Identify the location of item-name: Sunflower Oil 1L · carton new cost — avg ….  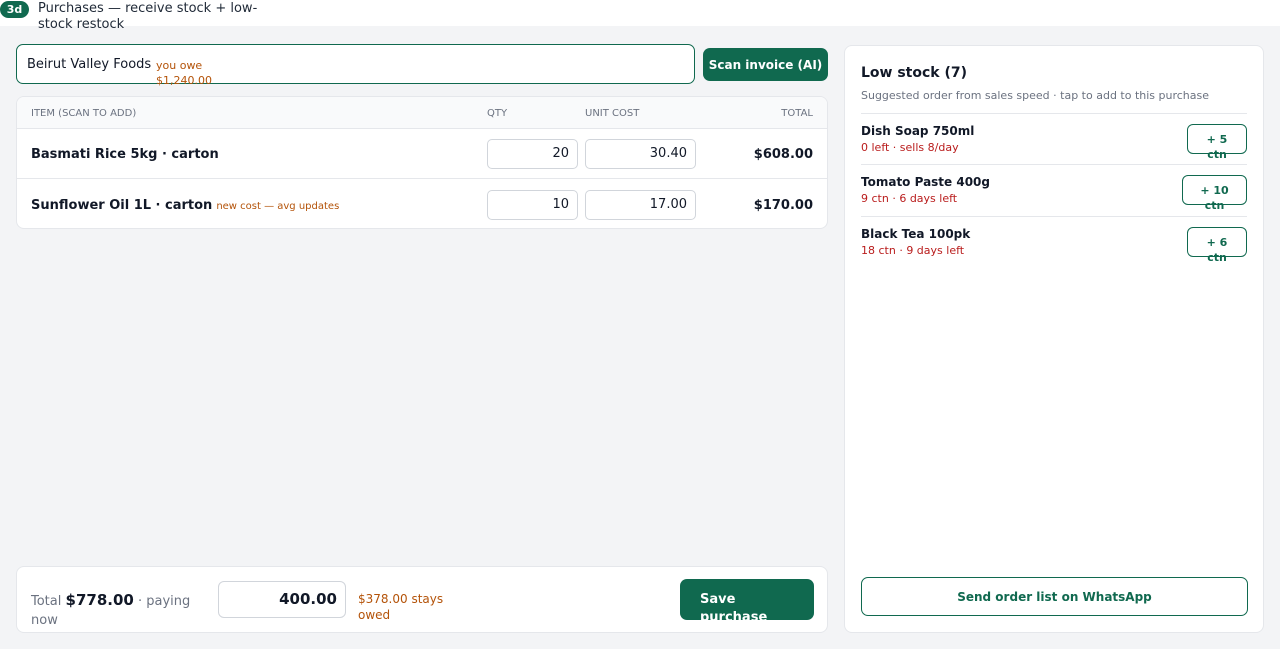
(185, 205).